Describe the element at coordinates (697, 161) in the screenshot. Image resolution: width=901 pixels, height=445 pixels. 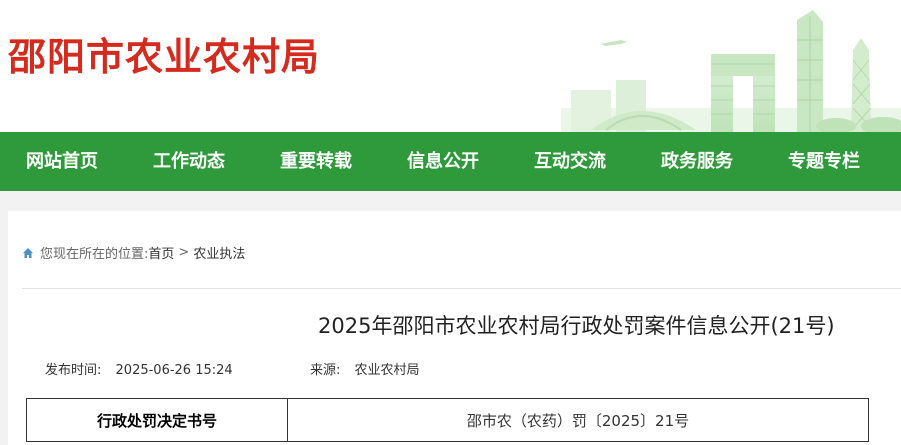
I see `nav-item-gov-services: 政务服务` at that location.